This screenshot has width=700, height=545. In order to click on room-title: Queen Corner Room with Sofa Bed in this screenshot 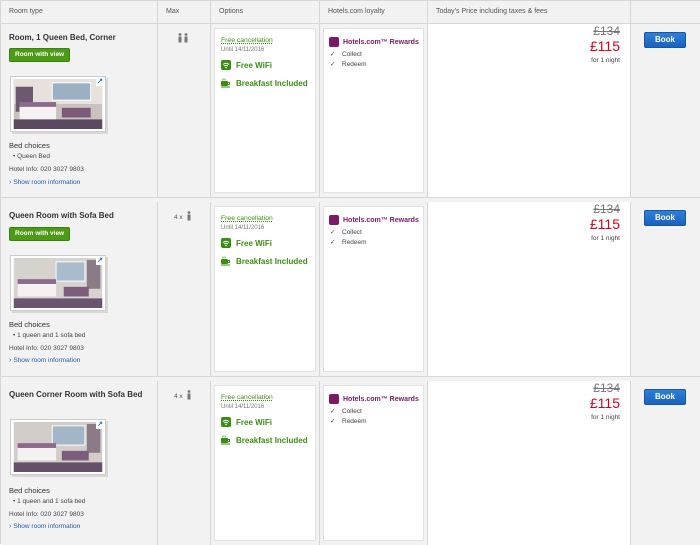, I will do `click(76, 394)`.